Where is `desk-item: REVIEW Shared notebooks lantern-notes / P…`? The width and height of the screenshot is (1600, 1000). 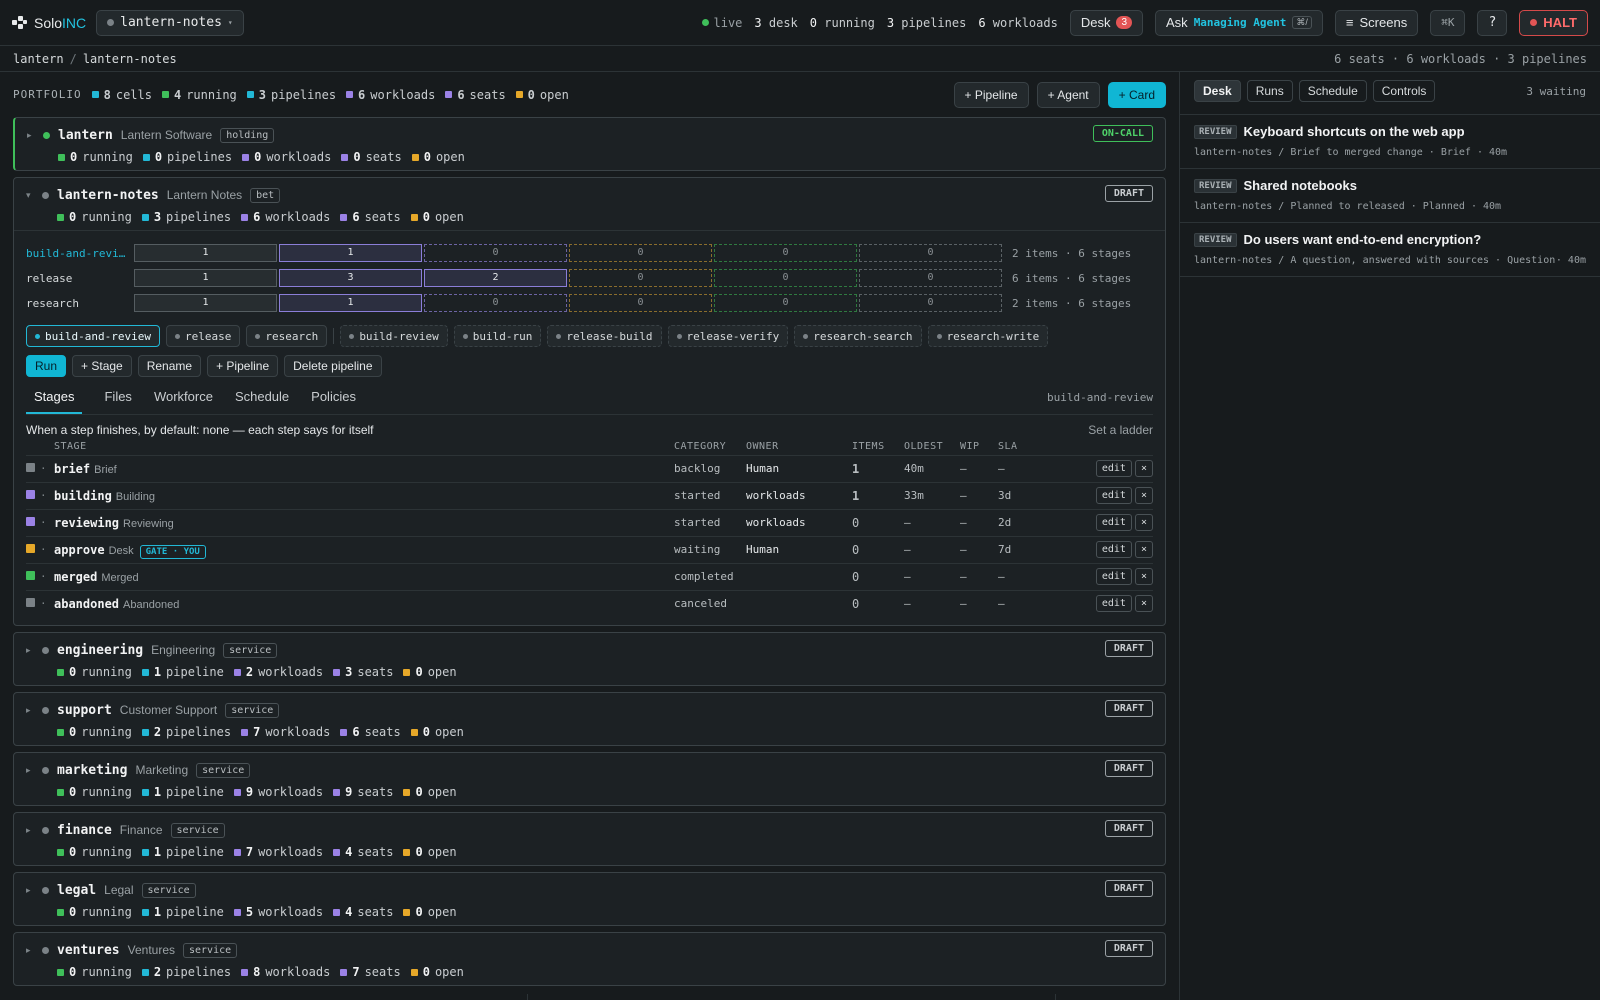
desk-item: REVIEW Shared notebooks lantern-notes / P… is located at coordinates (1390, 196).